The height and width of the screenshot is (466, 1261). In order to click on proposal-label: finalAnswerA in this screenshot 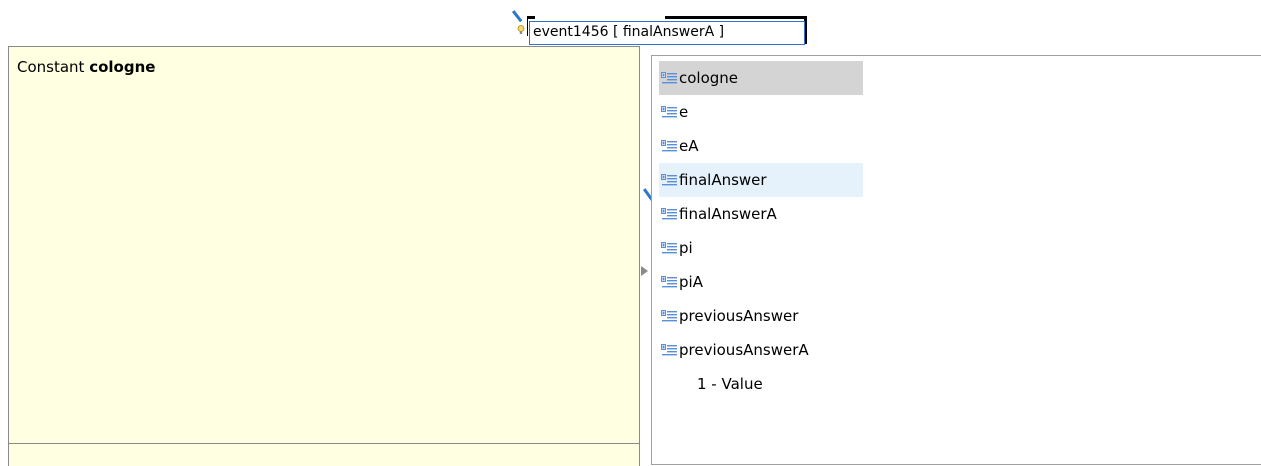, I will do `click(728, 214)`.